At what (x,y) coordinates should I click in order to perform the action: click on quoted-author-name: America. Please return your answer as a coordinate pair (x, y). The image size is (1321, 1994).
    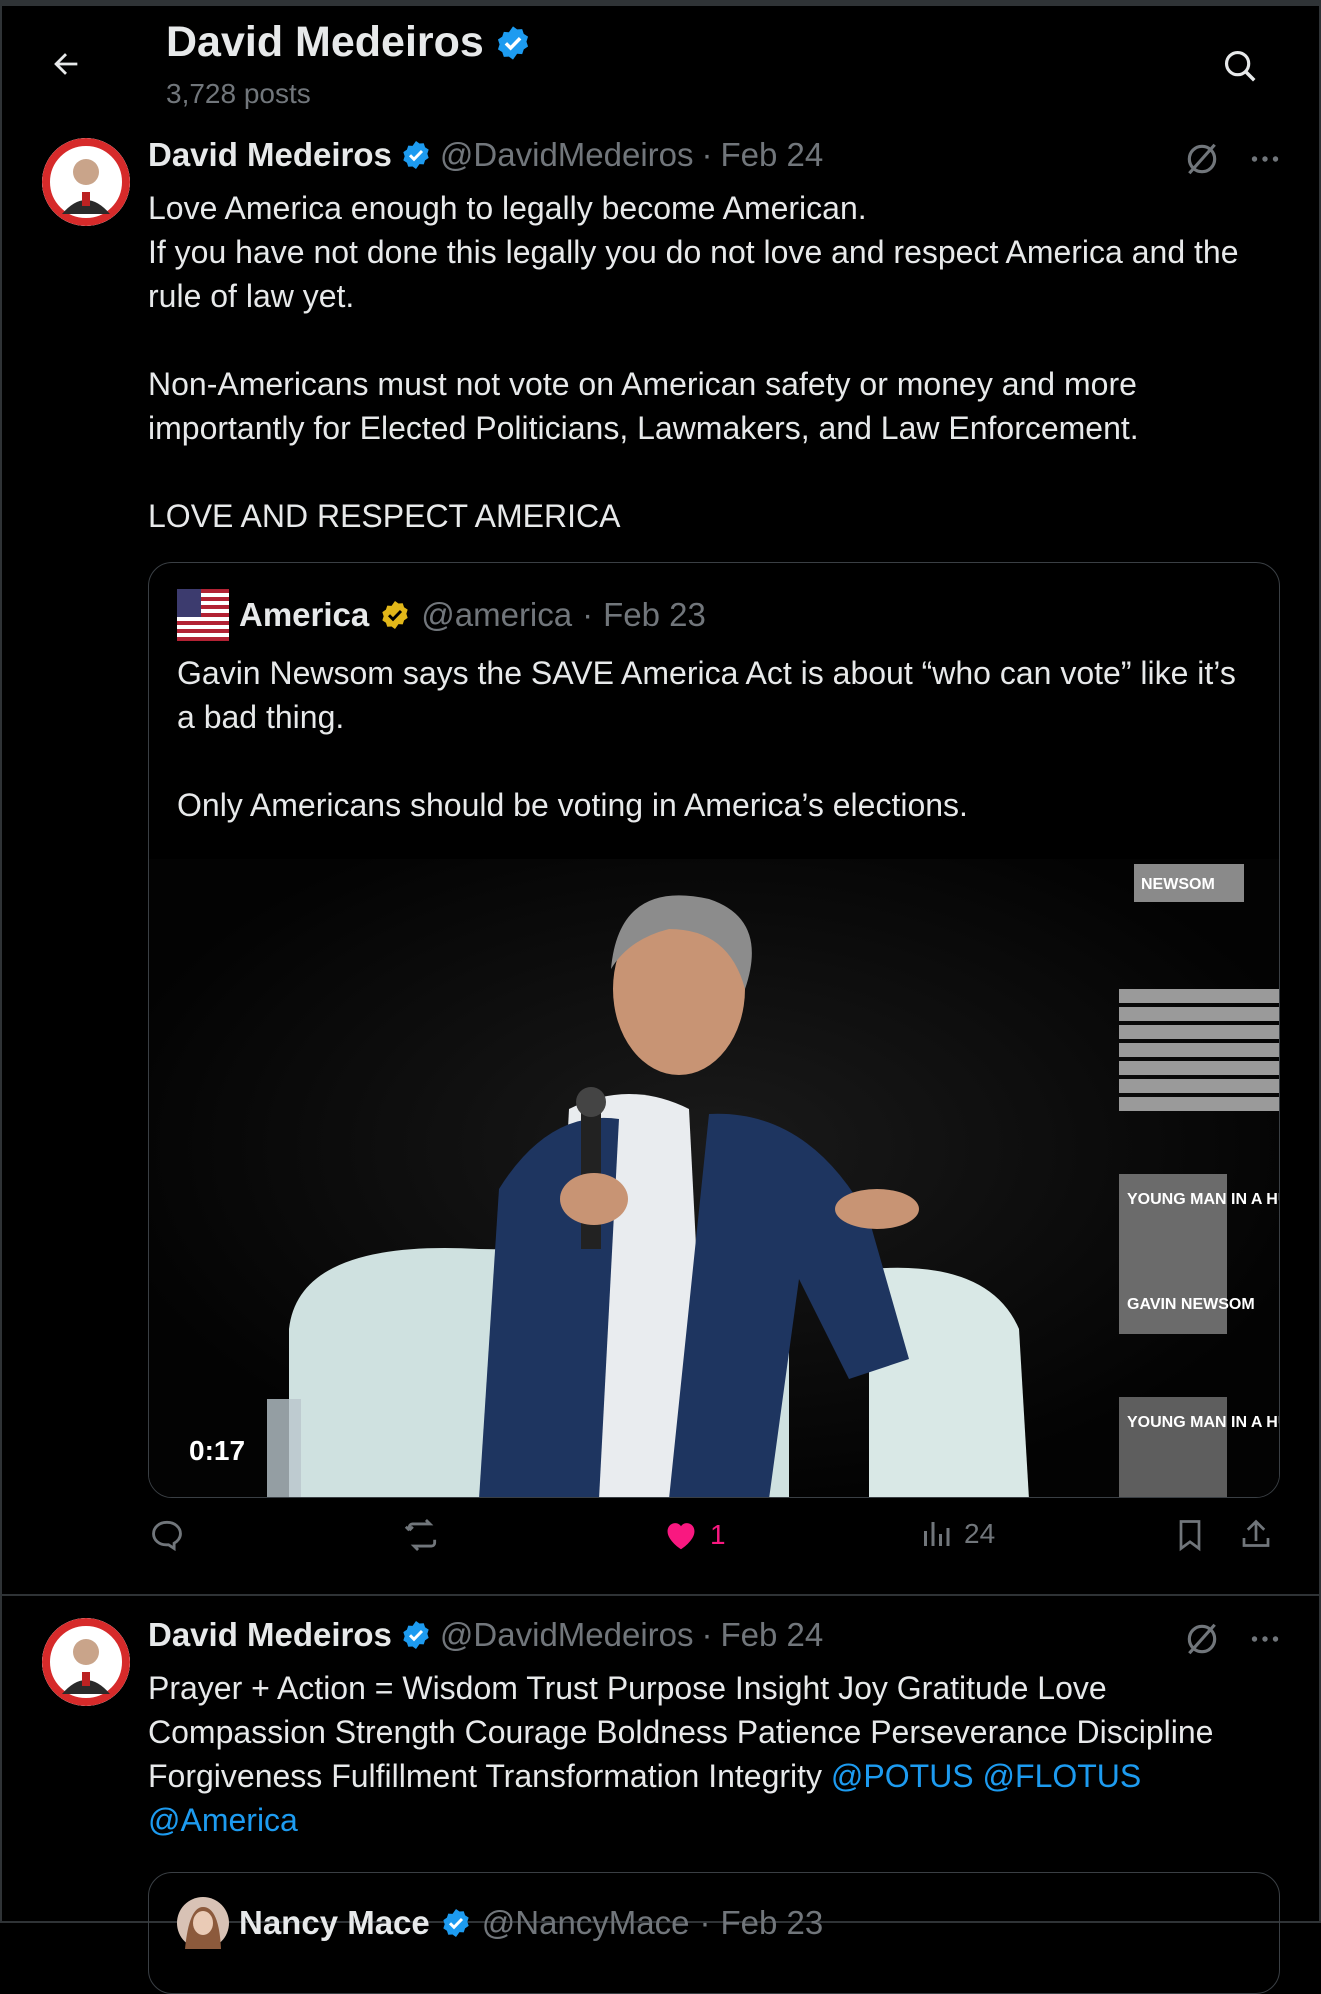
    Looking at the image, I should click on (304, 615).